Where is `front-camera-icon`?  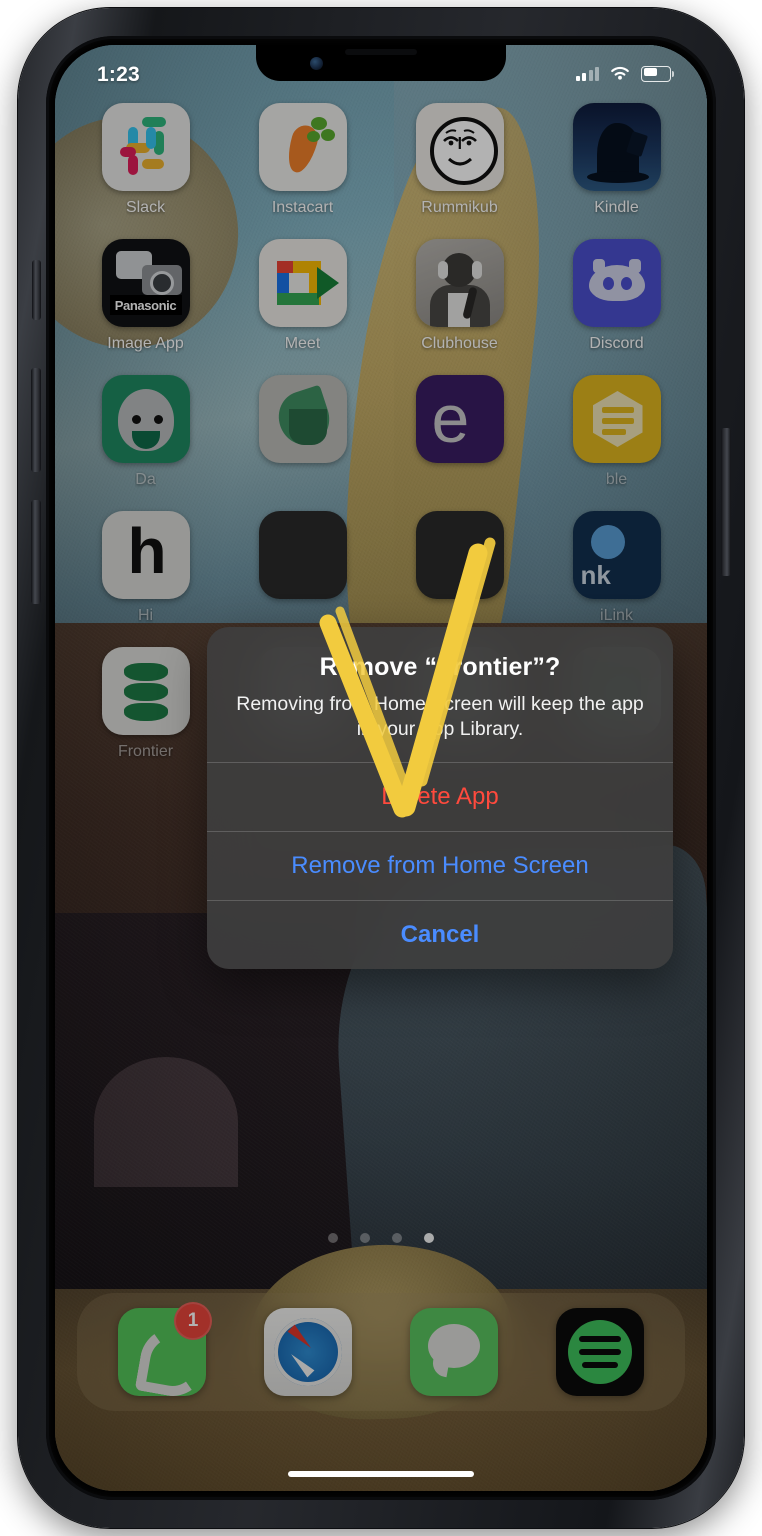
front-camera-icon is located at coordinates (316, 63).